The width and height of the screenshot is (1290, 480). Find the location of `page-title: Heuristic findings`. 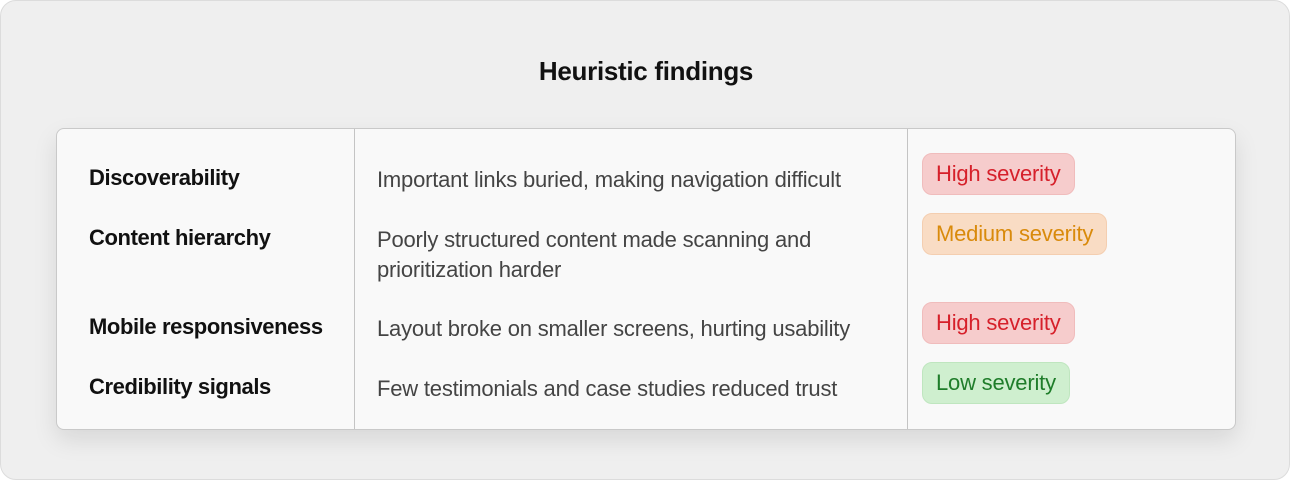

page-title: Heuristic findings is located at coordinates (646, 71).